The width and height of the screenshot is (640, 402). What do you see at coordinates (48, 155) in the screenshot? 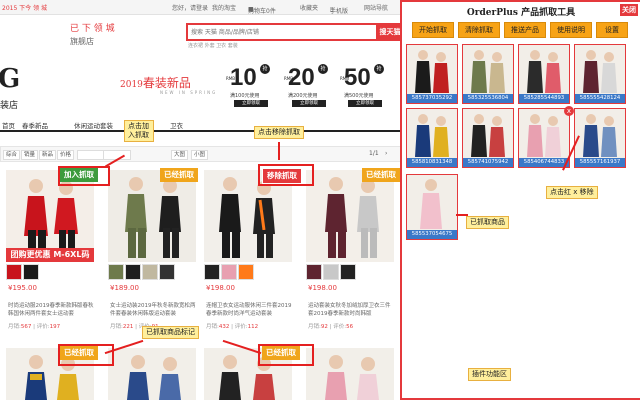
I see `sort-new: 新品` at bounding box center [48, 155].